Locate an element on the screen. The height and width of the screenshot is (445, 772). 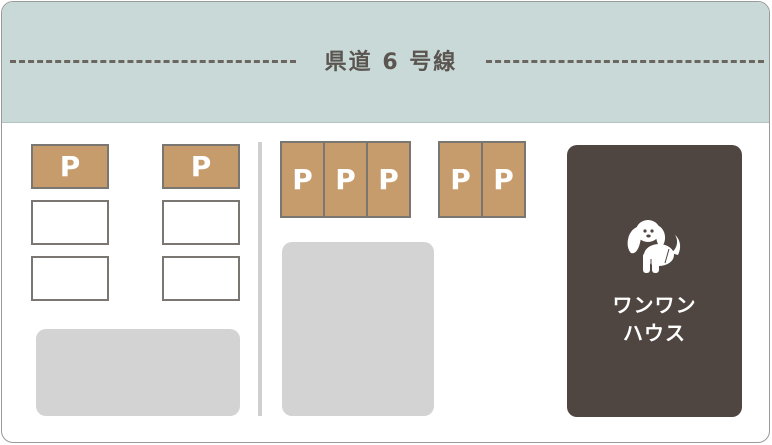
dog-icon is located at coordinates (654, 246).